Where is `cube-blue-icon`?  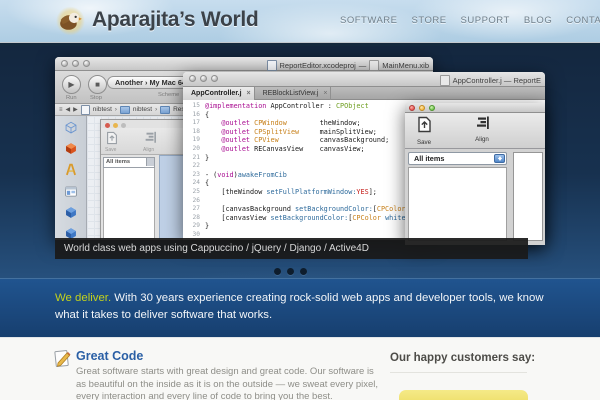 cube-blue-icon is located at coordinates (70, 212).